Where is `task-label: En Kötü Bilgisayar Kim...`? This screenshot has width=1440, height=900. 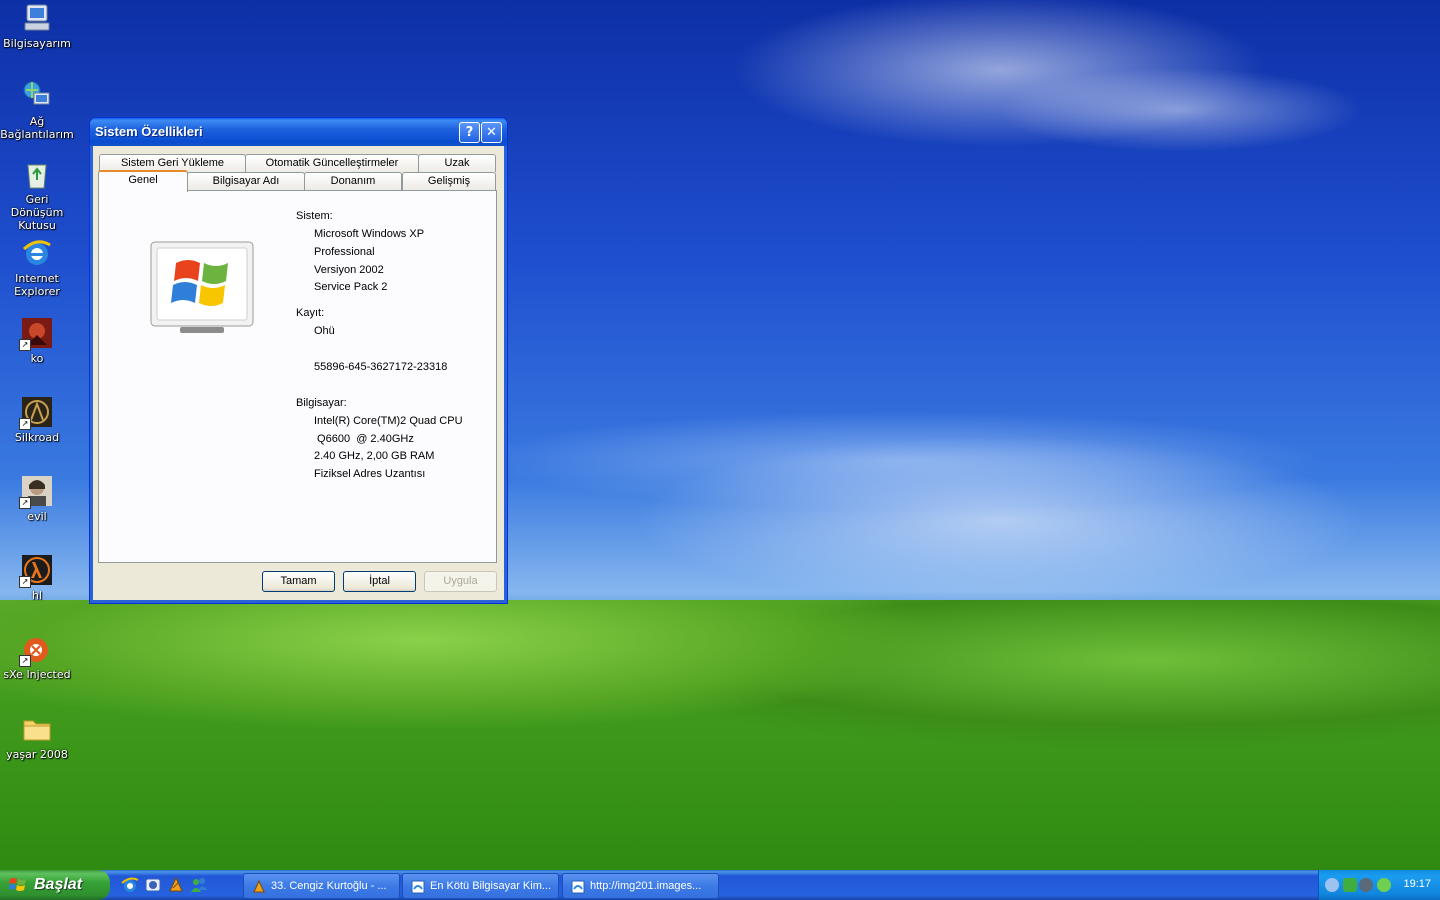 task-label: En Kötü Bilgisayar Kim... is located at coordinates (491, 886).